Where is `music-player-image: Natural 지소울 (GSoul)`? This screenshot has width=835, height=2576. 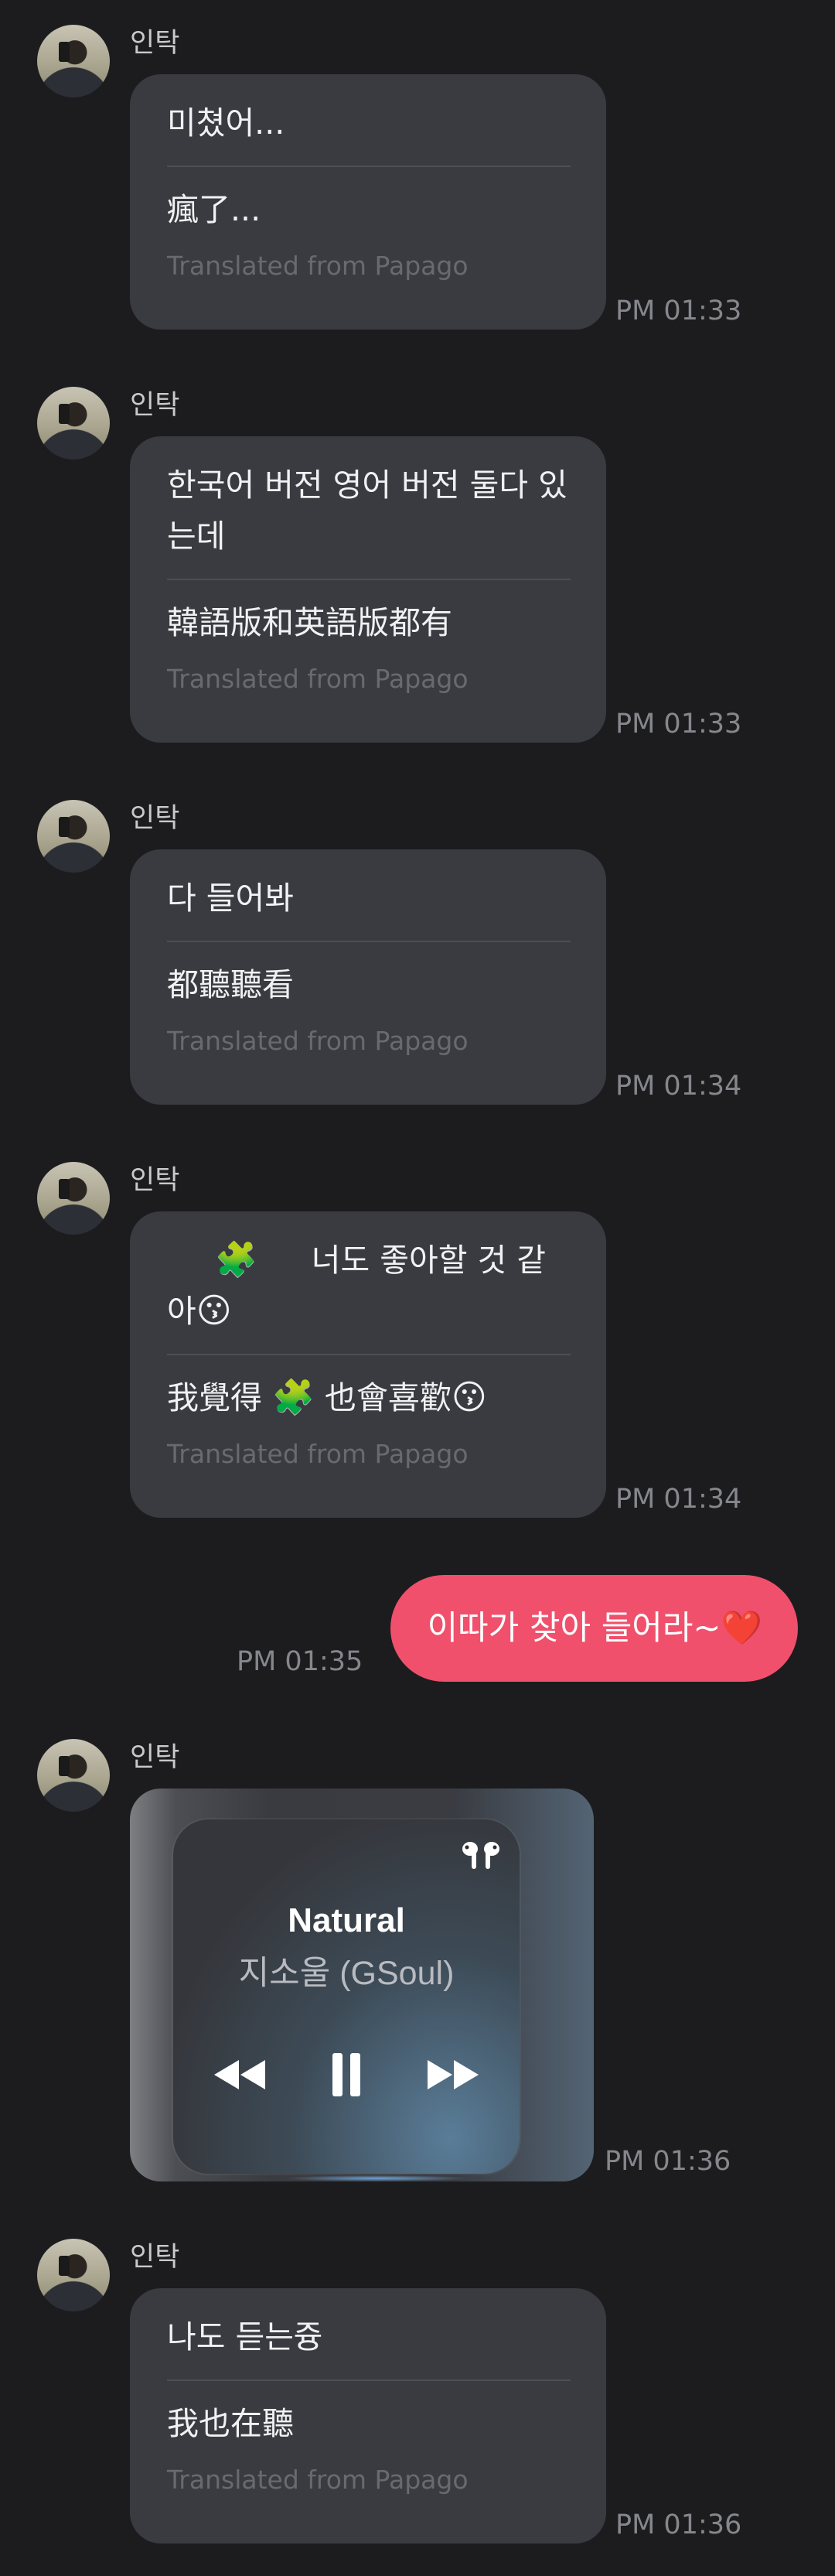 music-player-image: Natural 지소울 (GSoul) is located at coordinates (362, 1985).